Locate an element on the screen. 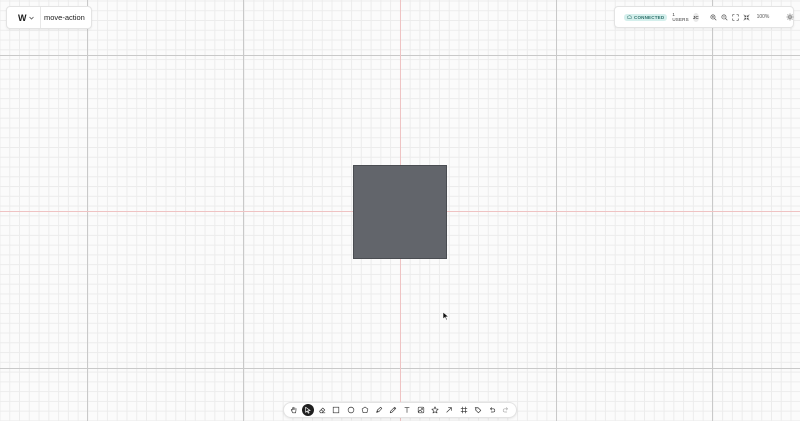  status-panel: CONNECTED 1 USERS JC 100% is located at coordinates (704, 17).